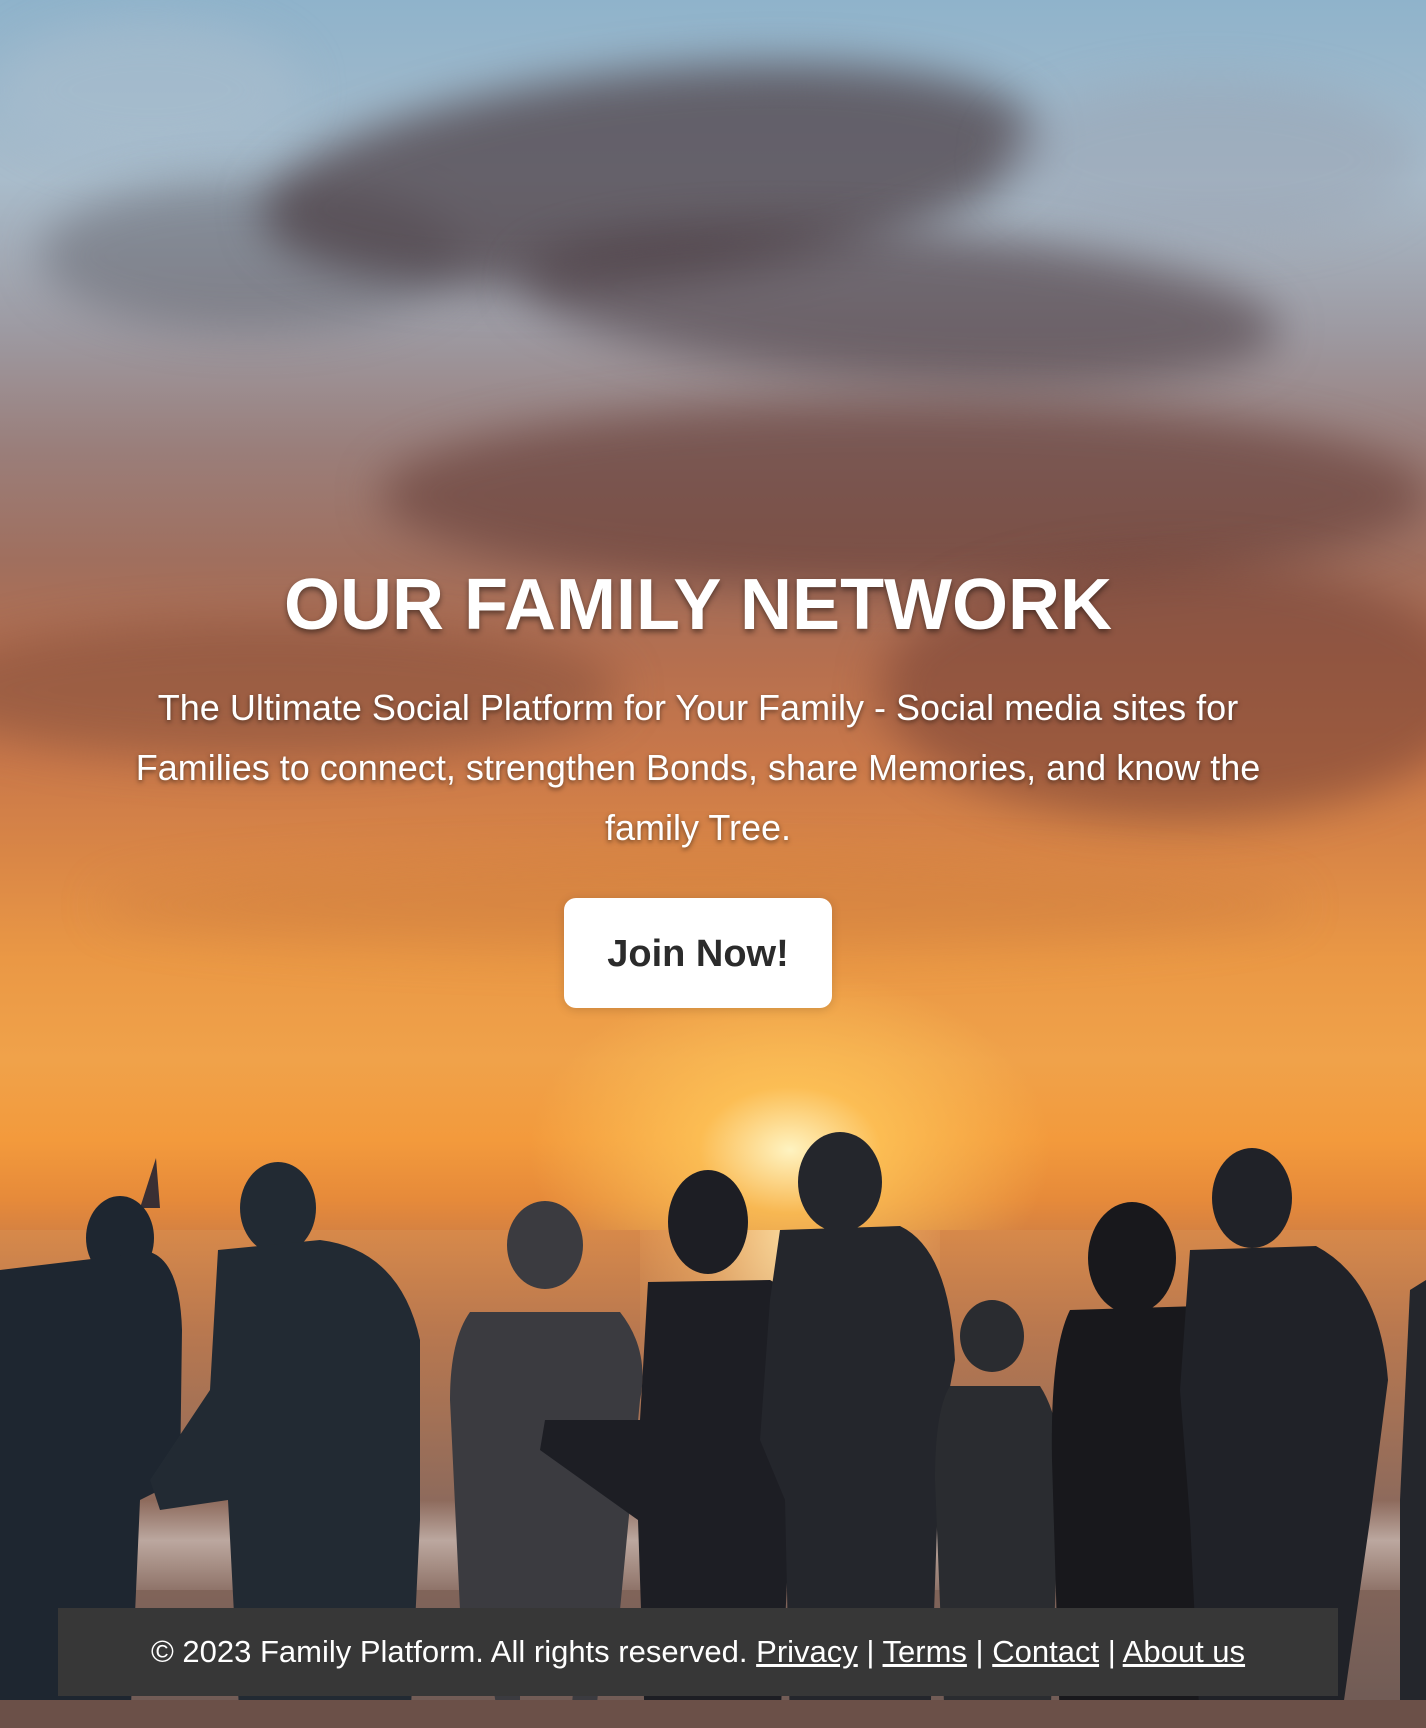 The height and width of the screenshot is (1728, 1426). What do you see at coordinates (925, 1651) in the screenshot?
I see `footer-link-terms: Terms` at bounding box center [925, 1651].